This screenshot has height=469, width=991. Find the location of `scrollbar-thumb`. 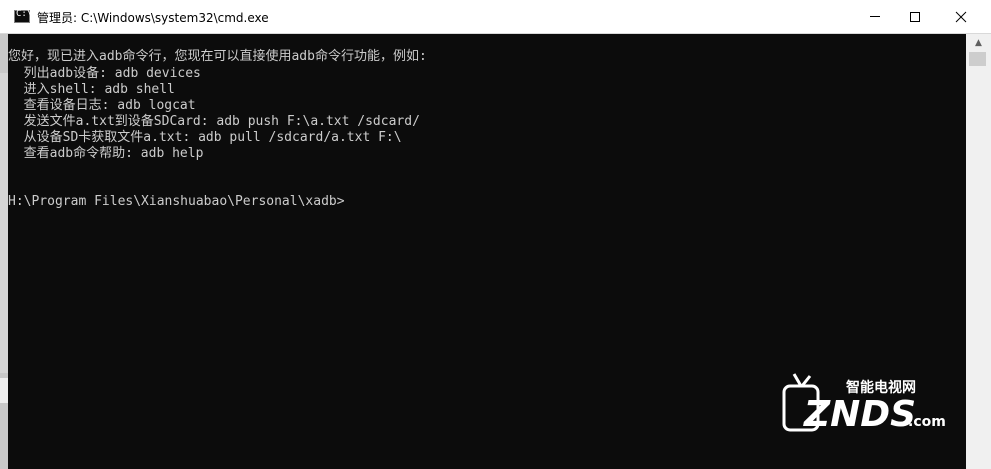

scrollbar-thumb is located at coordinates (977, 59).